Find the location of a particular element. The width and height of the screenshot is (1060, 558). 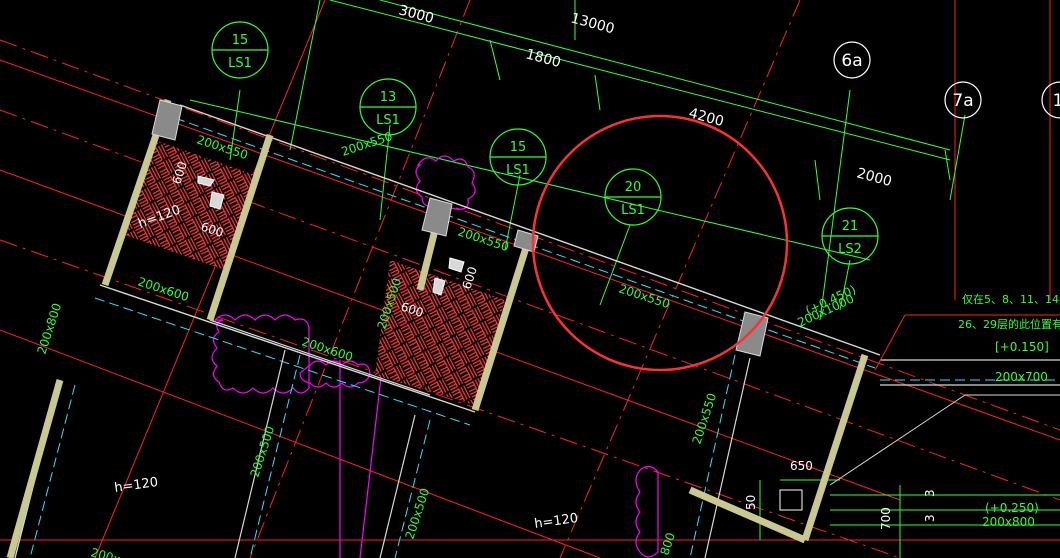

axis-7a: 7a is located at coordinates (962, 101).